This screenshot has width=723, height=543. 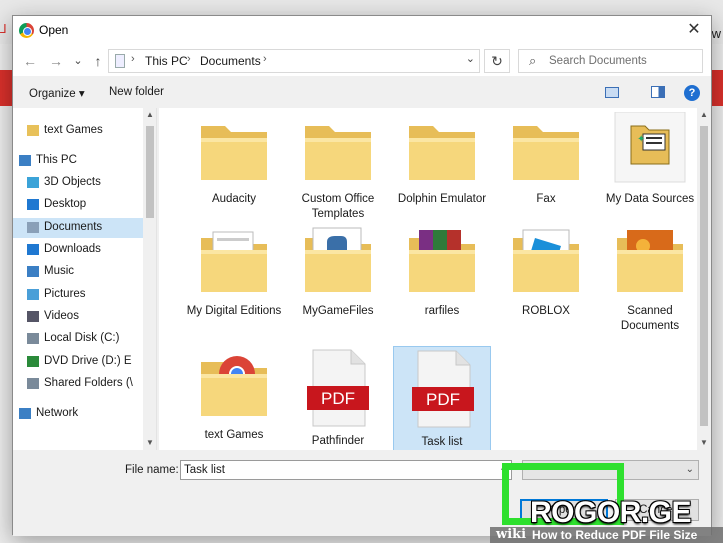 I want to click on sidebar-item-label: 3D Objects, so click(x=72, y=182).